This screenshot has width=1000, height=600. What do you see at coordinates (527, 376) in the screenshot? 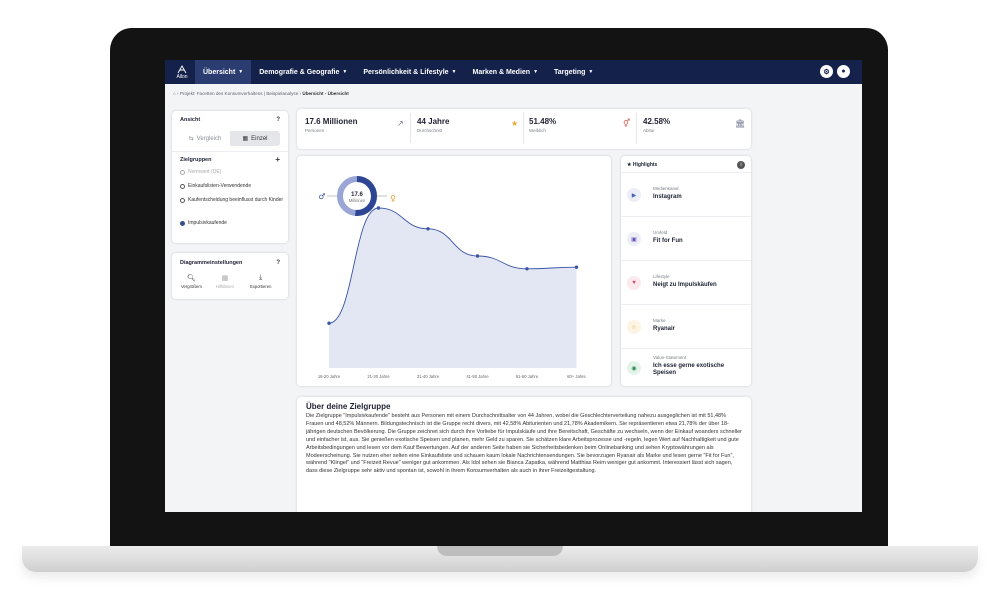
I see `x-tick-label: 51-60 Jahre` at bounding box center [527, 376].